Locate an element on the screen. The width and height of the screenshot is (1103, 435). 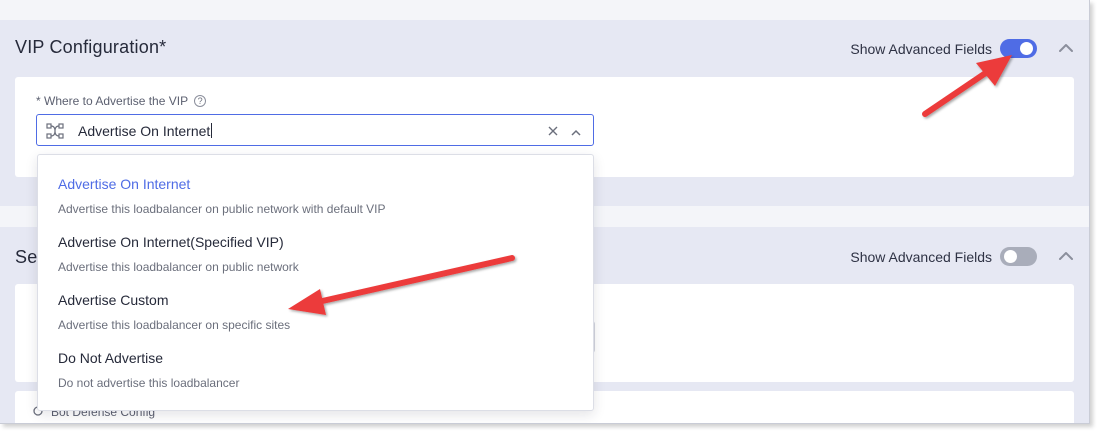
second-advanced-fields: Show Advanced Fields is located at coordinates (943, 256).